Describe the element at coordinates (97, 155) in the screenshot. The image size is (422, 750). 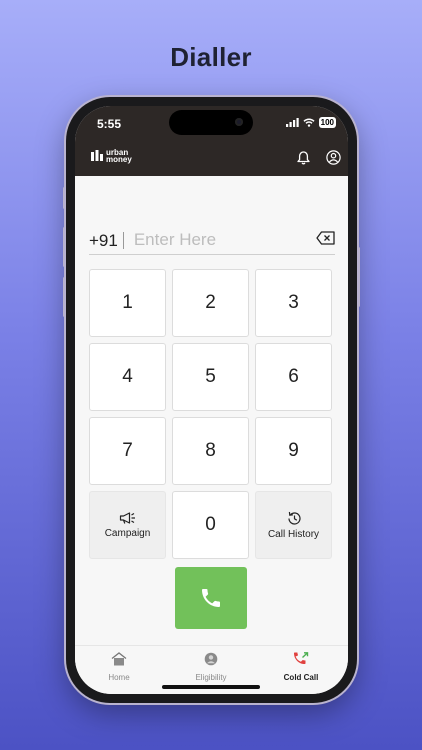
I see `urban-money-logo-icon` at that location.